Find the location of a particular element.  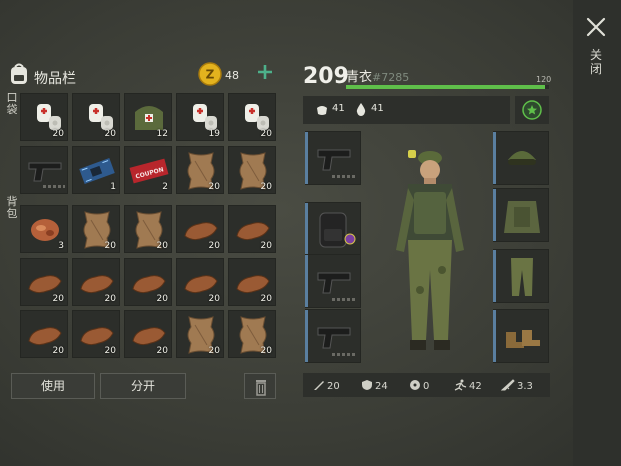

equip-slot-feet is located at coordinates (521, 336).